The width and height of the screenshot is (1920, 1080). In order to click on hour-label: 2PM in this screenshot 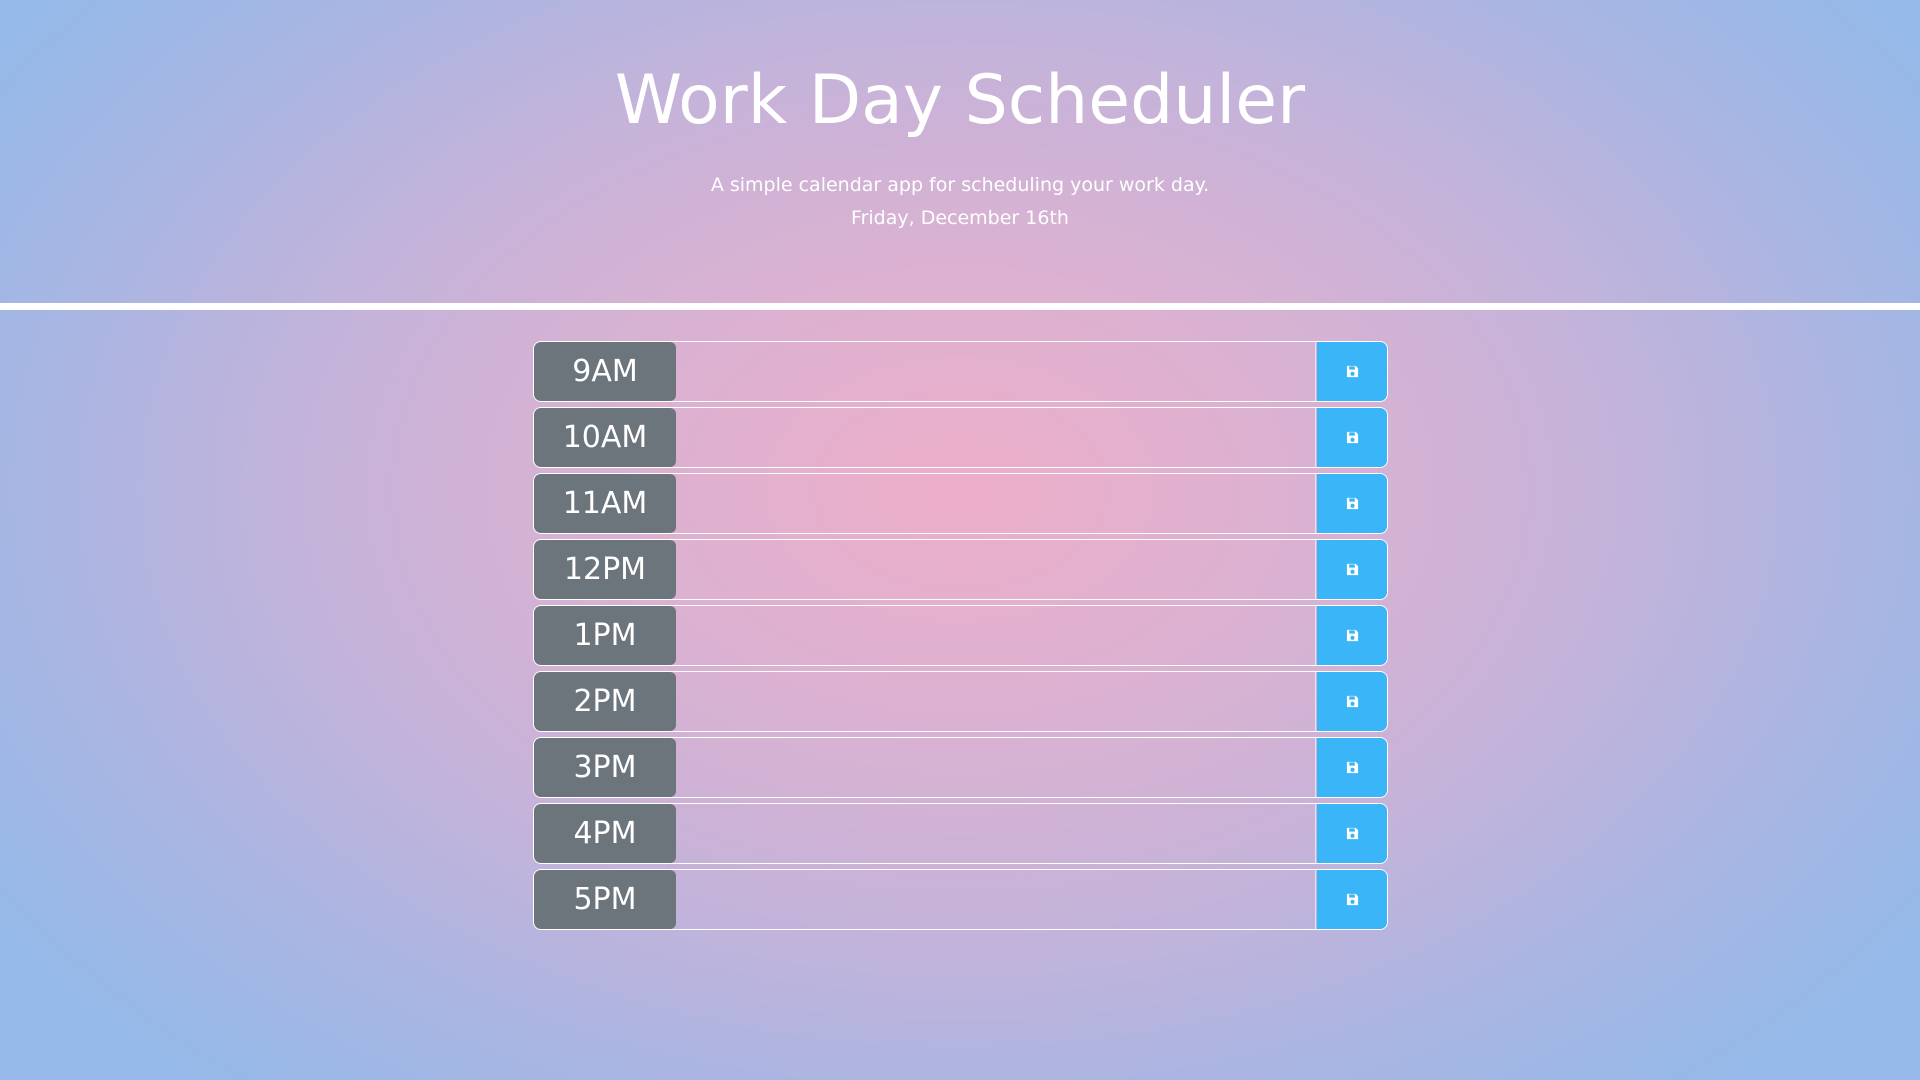, I will do `click(605, 701)`.